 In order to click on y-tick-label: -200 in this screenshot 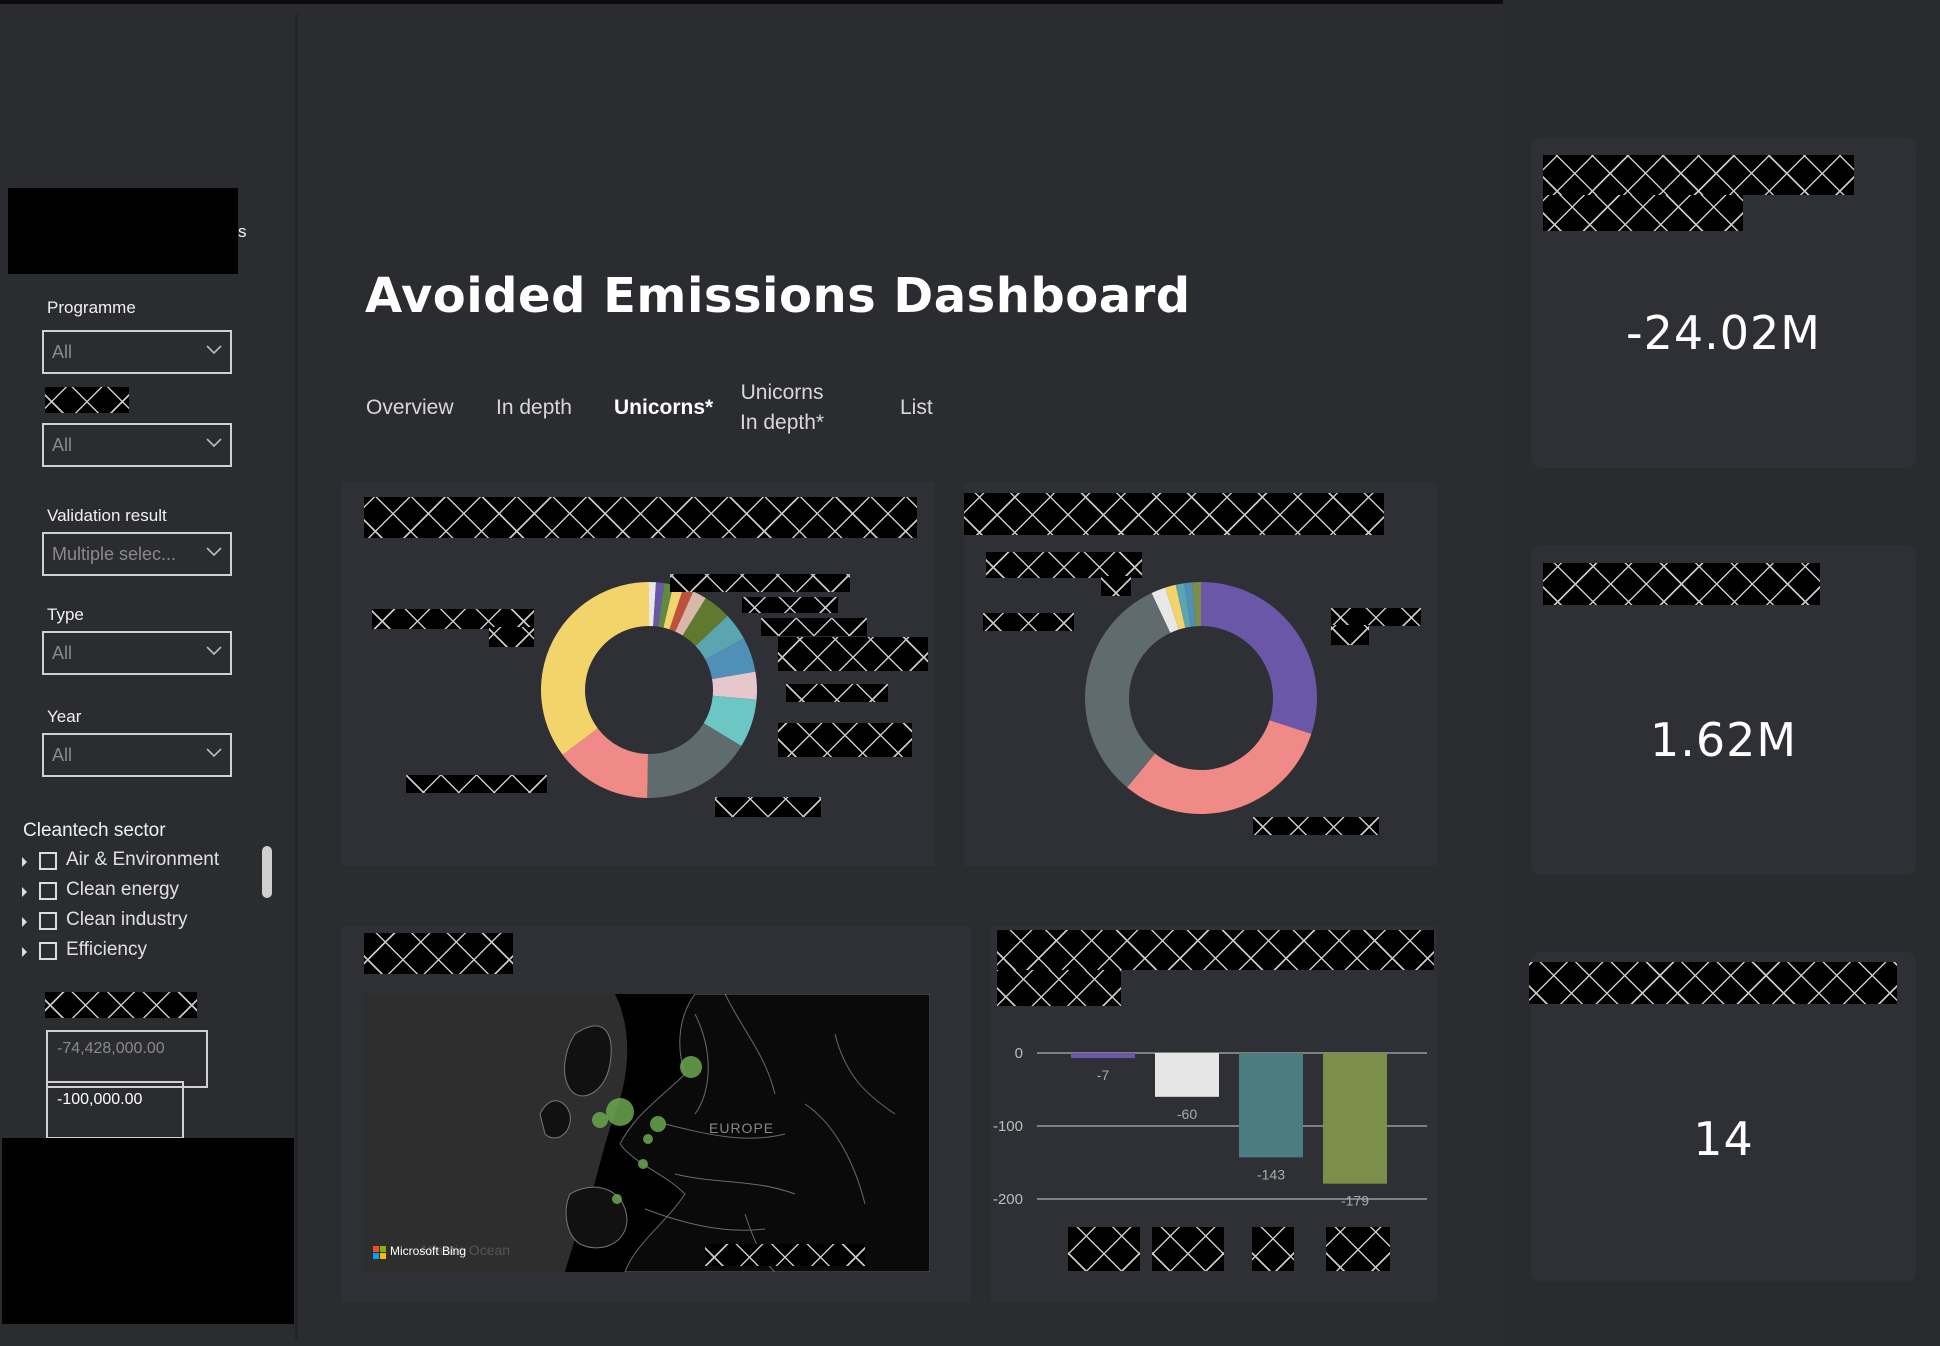, I will do `click(1008, 1199)`.